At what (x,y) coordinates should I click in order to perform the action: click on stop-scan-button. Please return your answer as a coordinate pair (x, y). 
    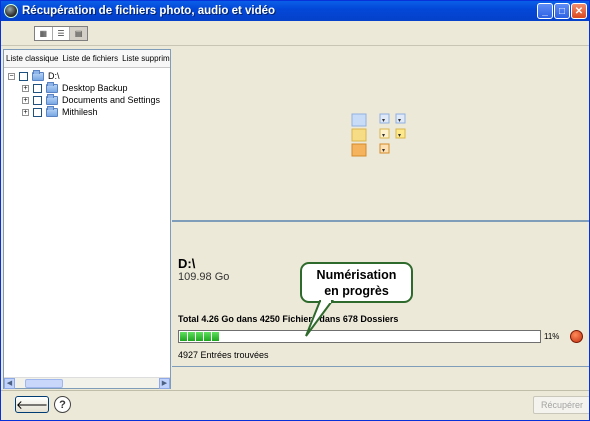
    Looking at the image, I should click on (576, 336).